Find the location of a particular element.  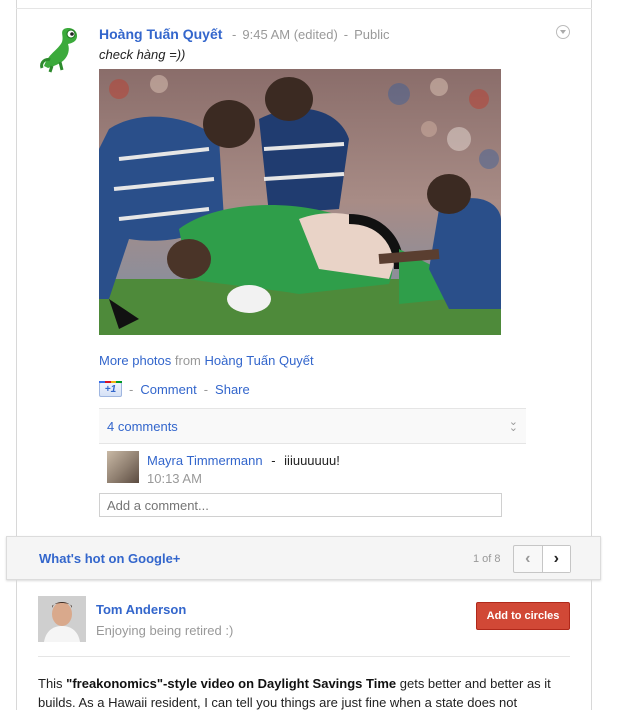

comment-line: Mayra Timmermann - iiiuuuuuu! is located at coordinates (243, 460).